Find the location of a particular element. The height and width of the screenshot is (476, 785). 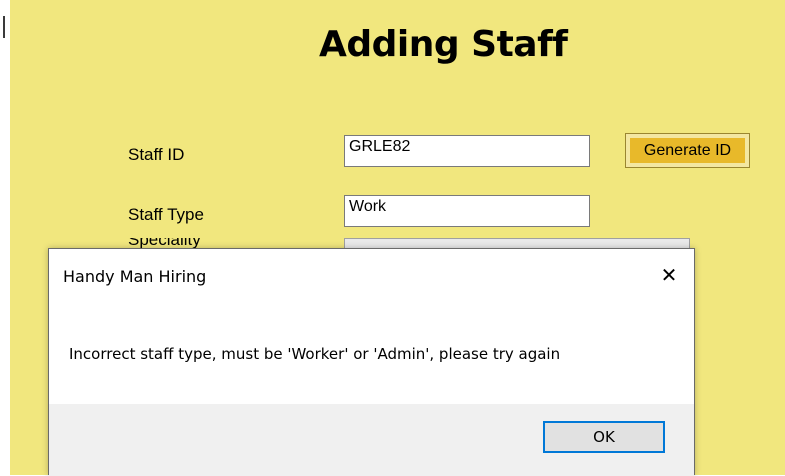

page-title: Adding Staff is located at coordinates (443, 44).